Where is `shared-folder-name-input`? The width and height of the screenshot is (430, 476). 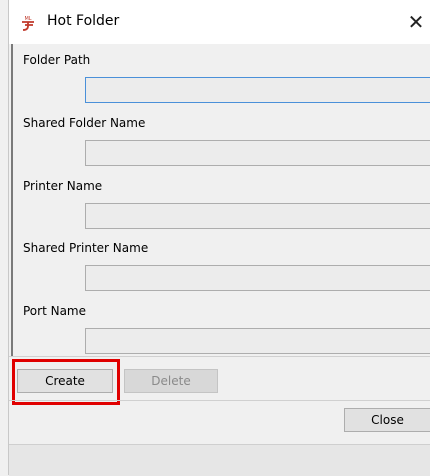 shared-folder-name-input is located at coordinates (257, 153).